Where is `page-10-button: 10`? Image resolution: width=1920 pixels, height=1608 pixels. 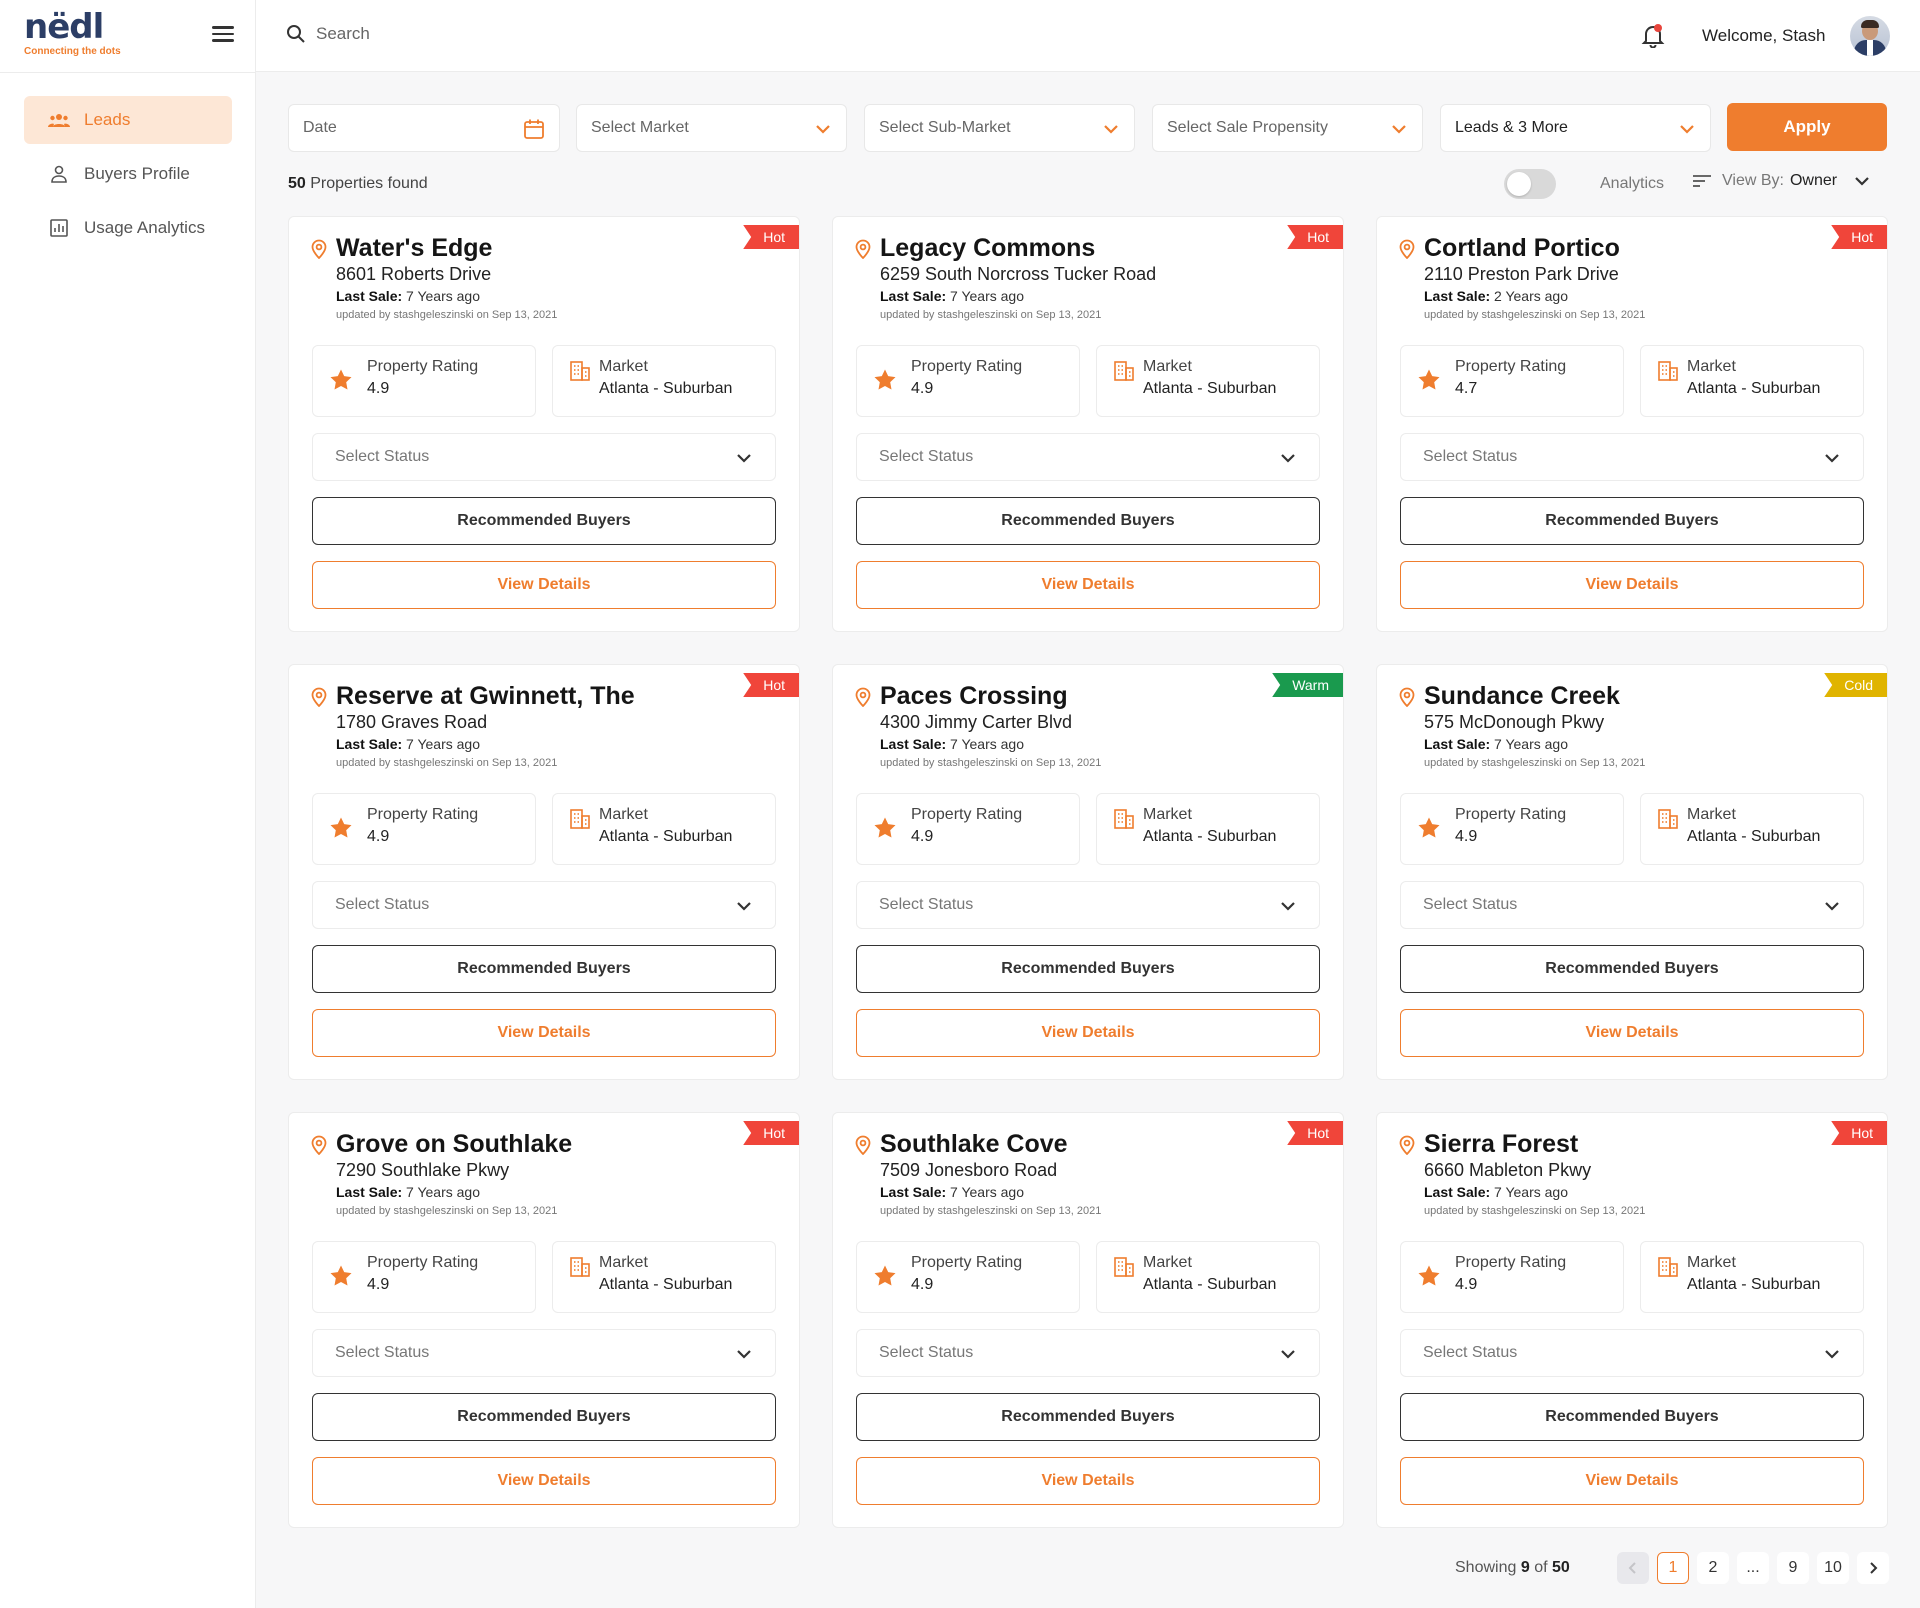
page-10-button: 10 is located at coordinates (1833, 1568).